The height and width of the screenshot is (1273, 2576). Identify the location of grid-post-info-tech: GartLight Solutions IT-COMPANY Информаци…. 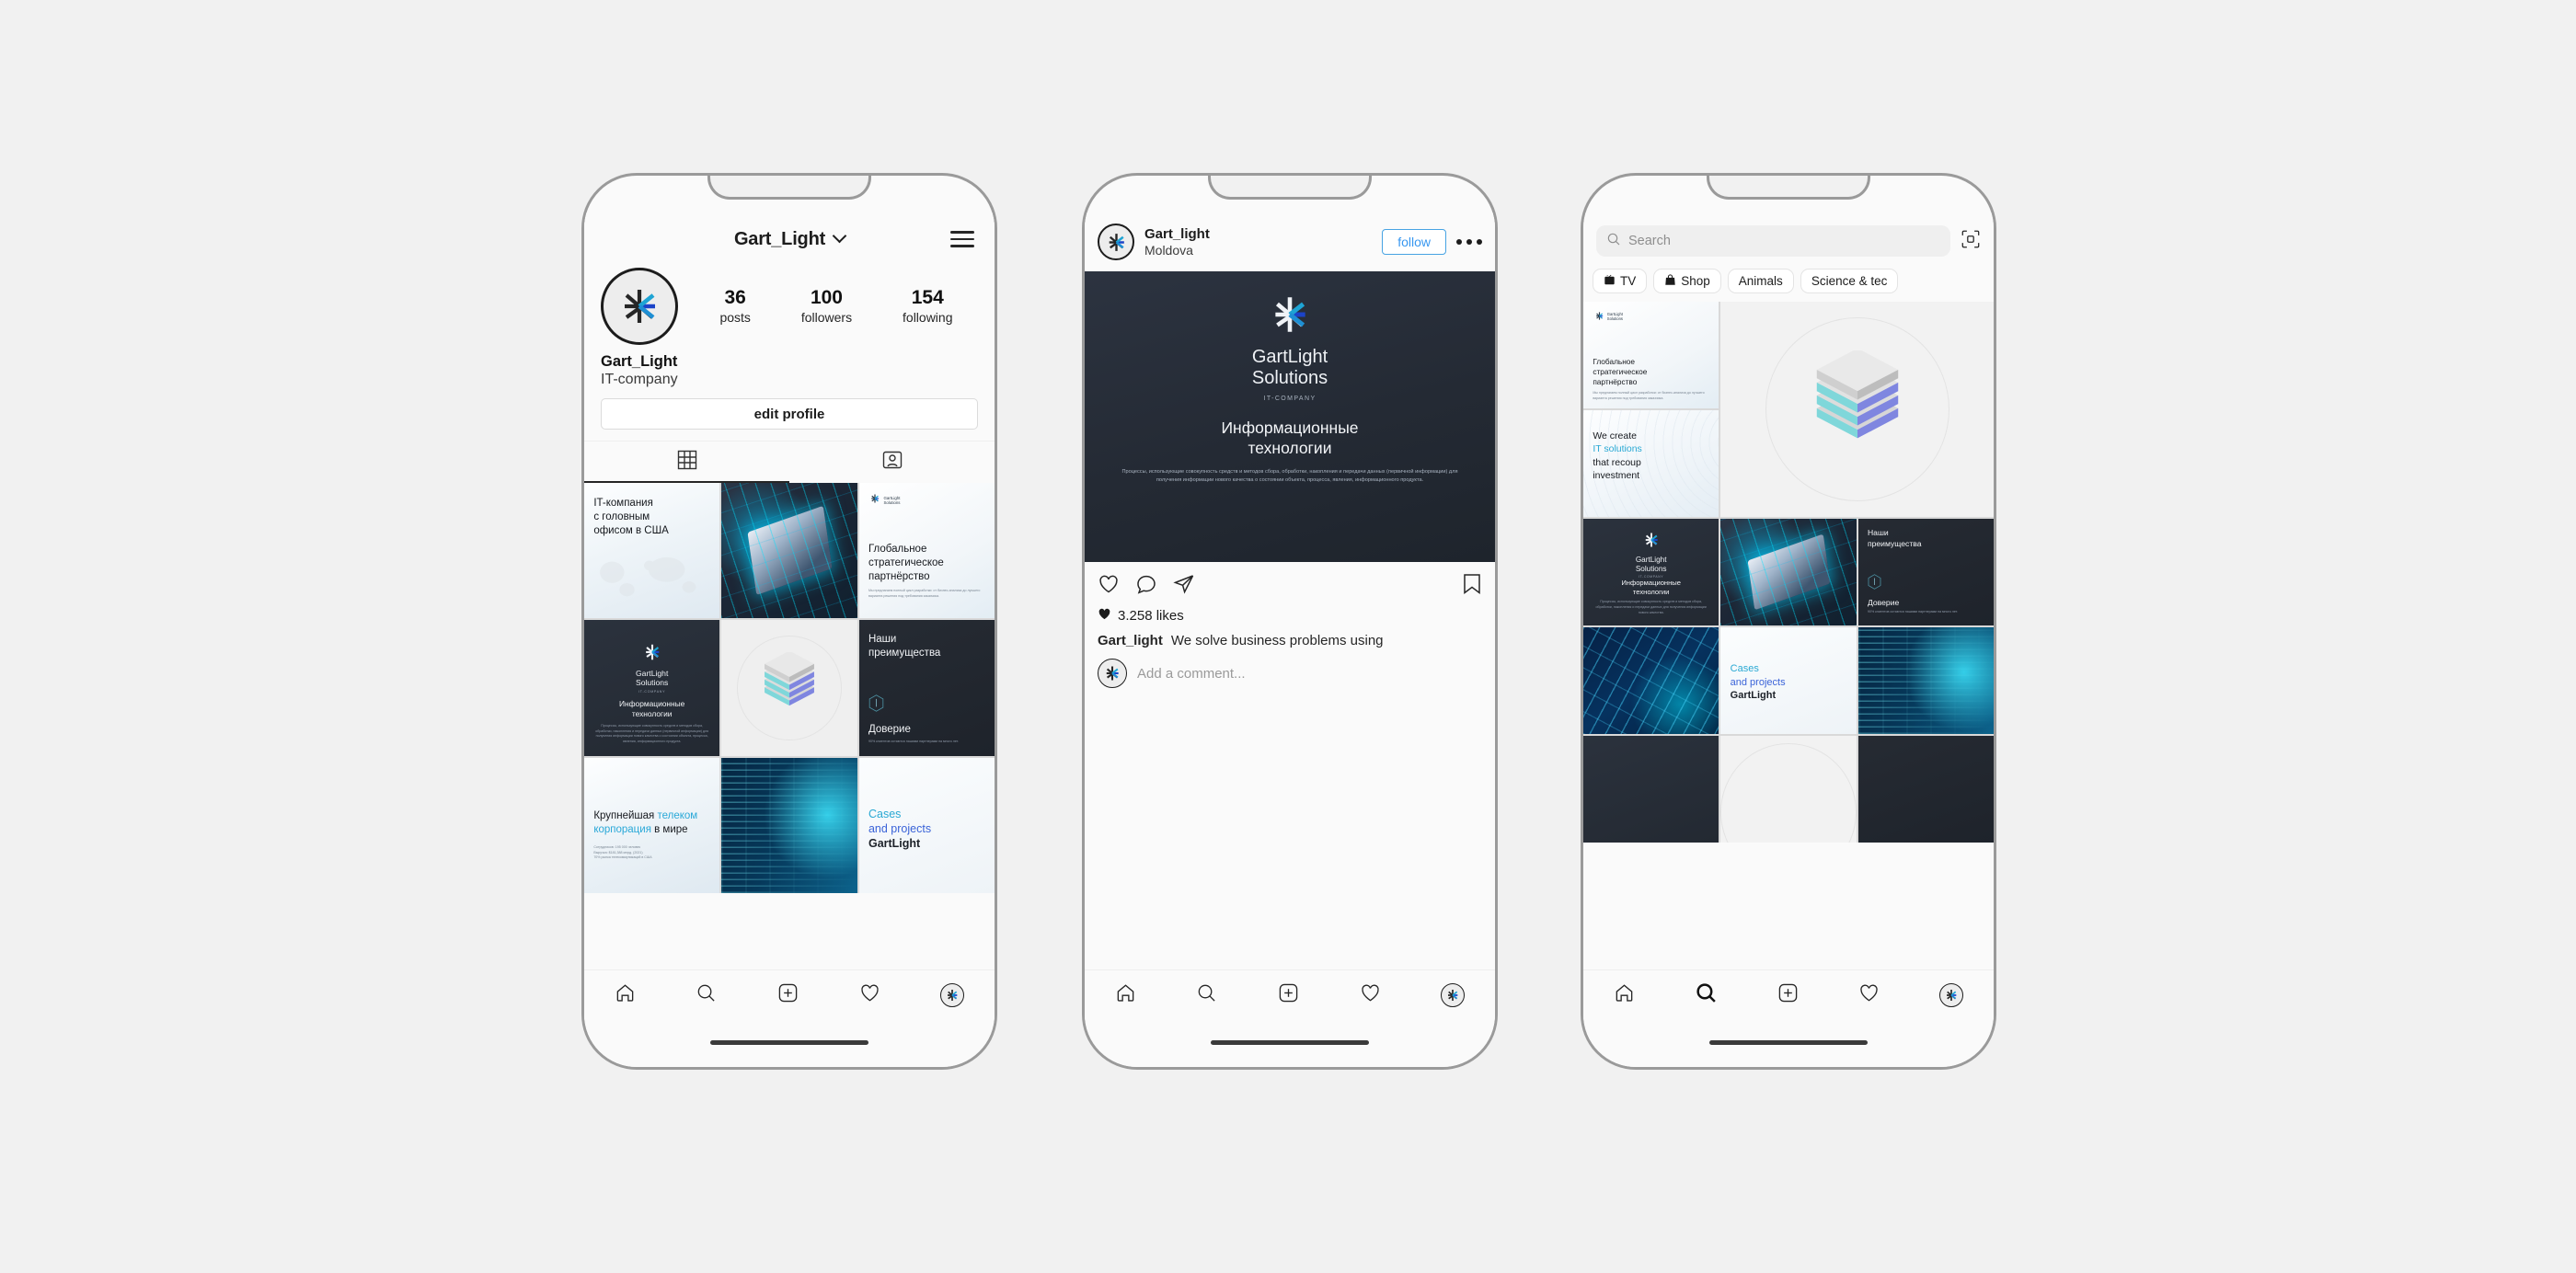
(652, 688).